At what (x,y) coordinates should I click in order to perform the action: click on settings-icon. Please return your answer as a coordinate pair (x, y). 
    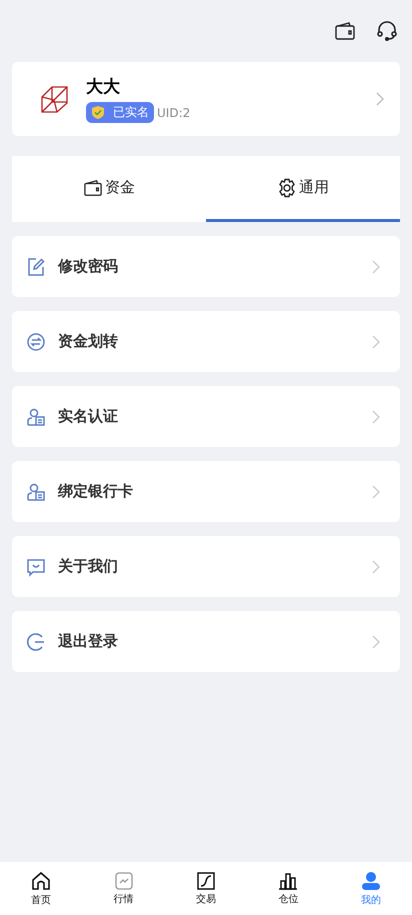
    Looking at the image, I should click on (287, 188).